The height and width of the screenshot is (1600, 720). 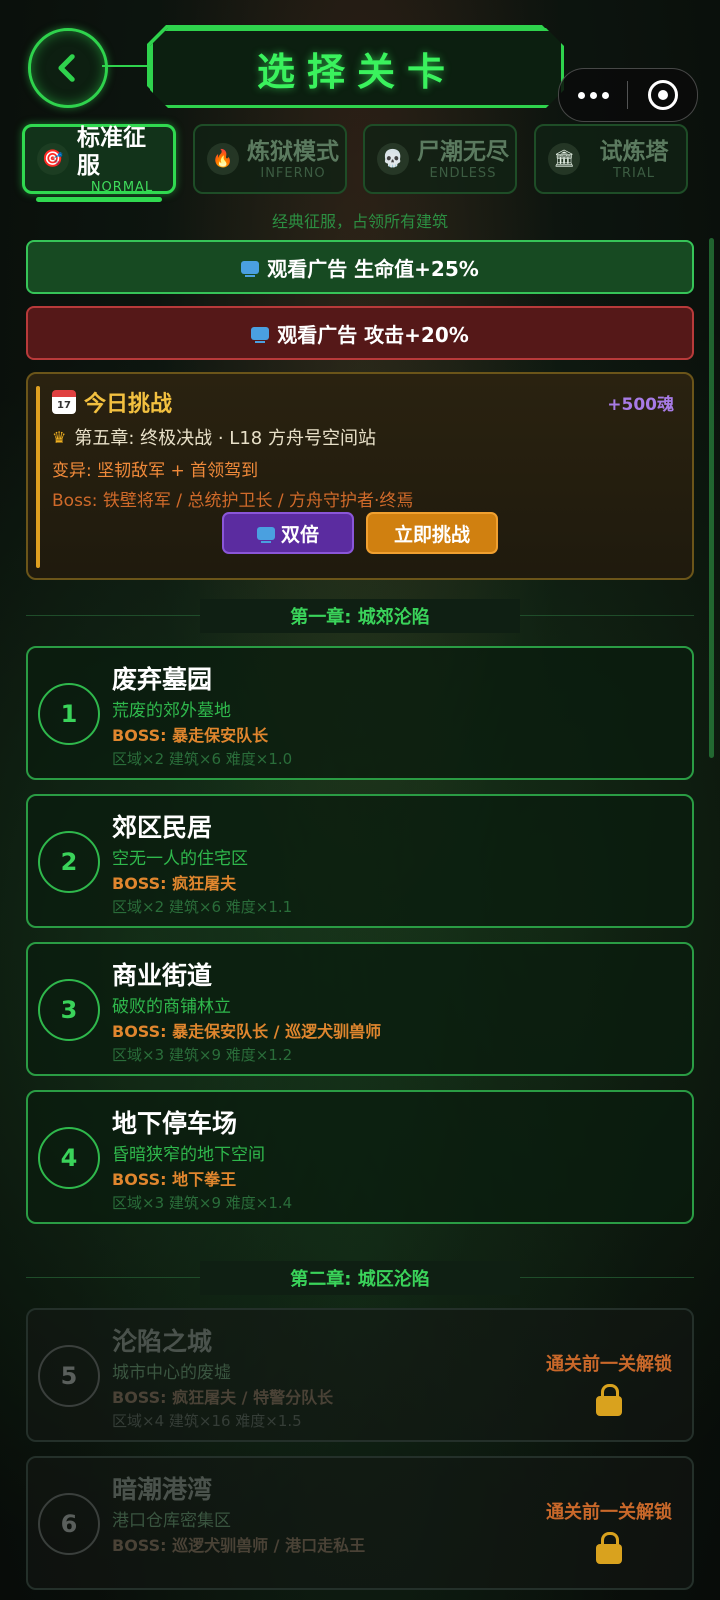 I want to click on tab-inferno: 🔥 炼狱模式 INFERNO, so click(x=270, y=159).